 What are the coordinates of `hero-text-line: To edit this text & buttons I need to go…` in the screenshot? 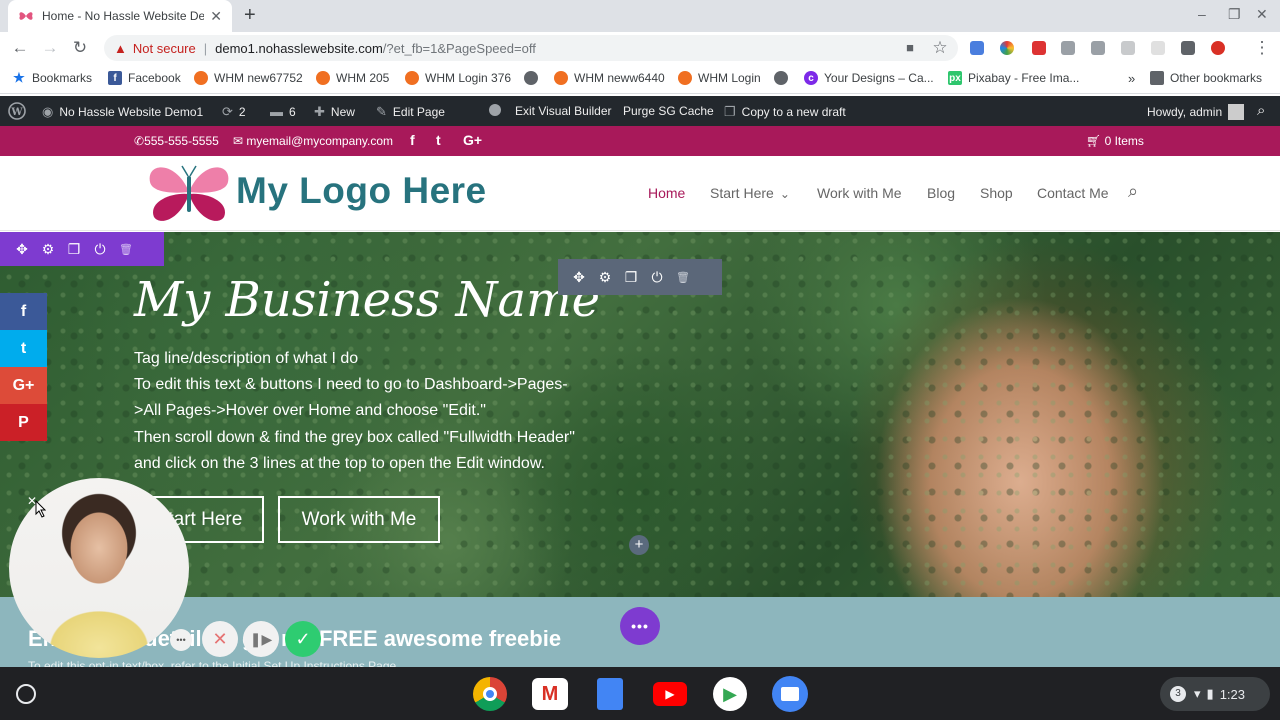 It's located at (351, 385).